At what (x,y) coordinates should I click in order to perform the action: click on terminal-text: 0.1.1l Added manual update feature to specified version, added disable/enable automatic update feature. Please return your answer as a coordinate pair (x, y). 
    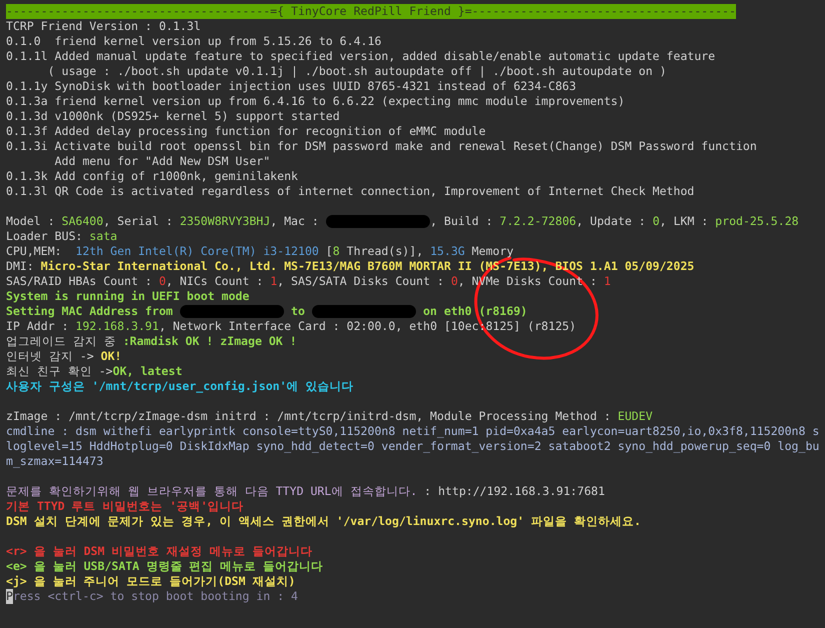
    Looking at the image, I should click on (361, 56).